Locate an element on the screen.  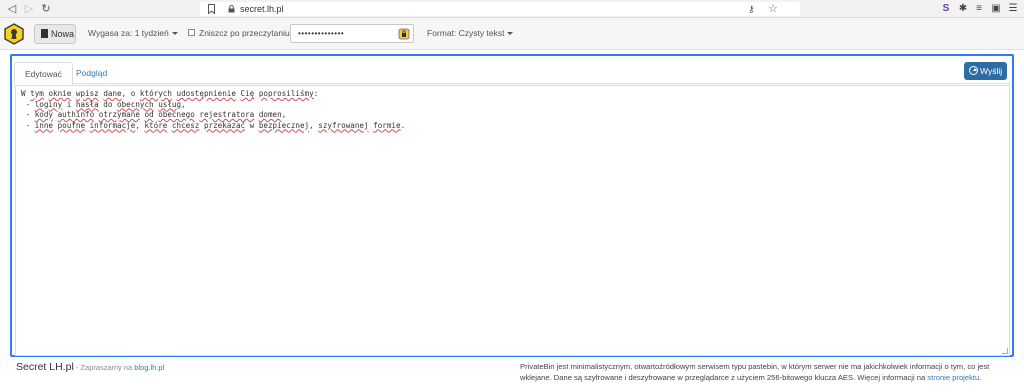
document-icon is located at coordinates (44, 33).